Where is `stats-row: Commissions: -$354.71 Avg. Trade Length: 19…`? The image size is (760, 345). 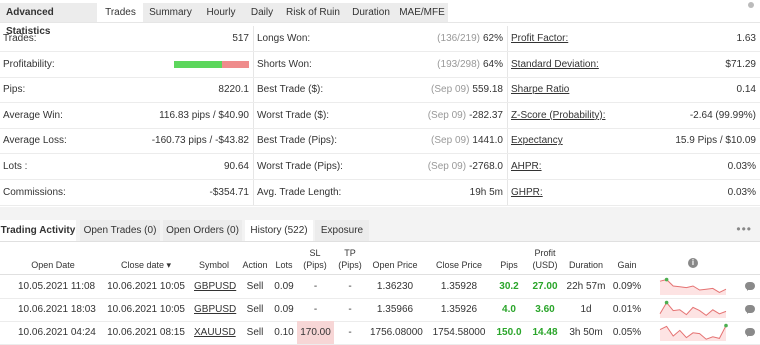
stats-row: Commissions: -$354.71 Avg. Trade Length: 19… is located at coordinates (380, 193).